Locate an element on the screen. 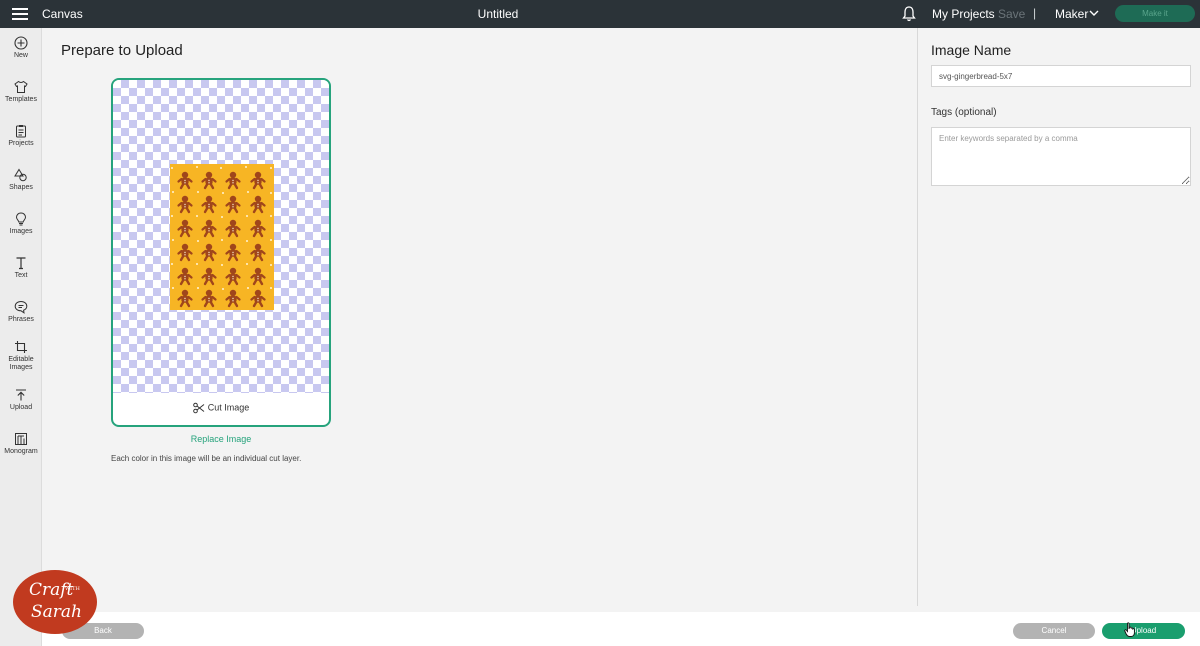  sidebar-item-label: New is located at coordinates (20, 55).